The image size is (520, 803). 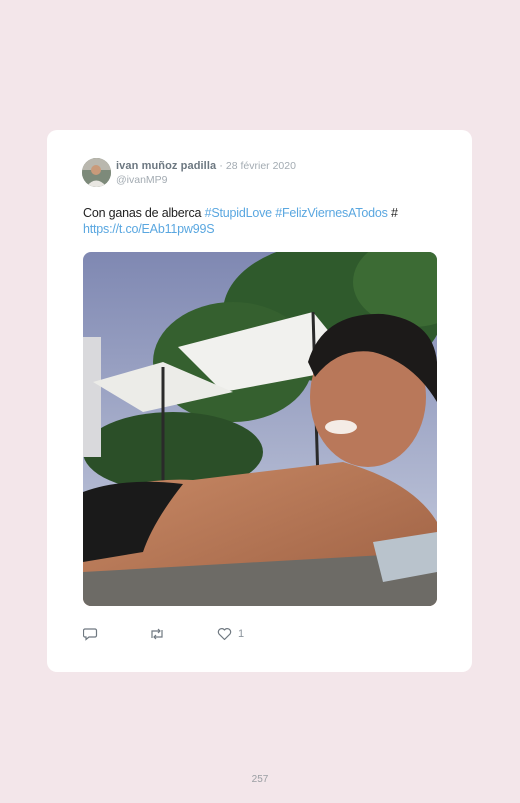 I want to click on tweet-text-plain: Con ganas de alberca, so click(x=142, y=213).